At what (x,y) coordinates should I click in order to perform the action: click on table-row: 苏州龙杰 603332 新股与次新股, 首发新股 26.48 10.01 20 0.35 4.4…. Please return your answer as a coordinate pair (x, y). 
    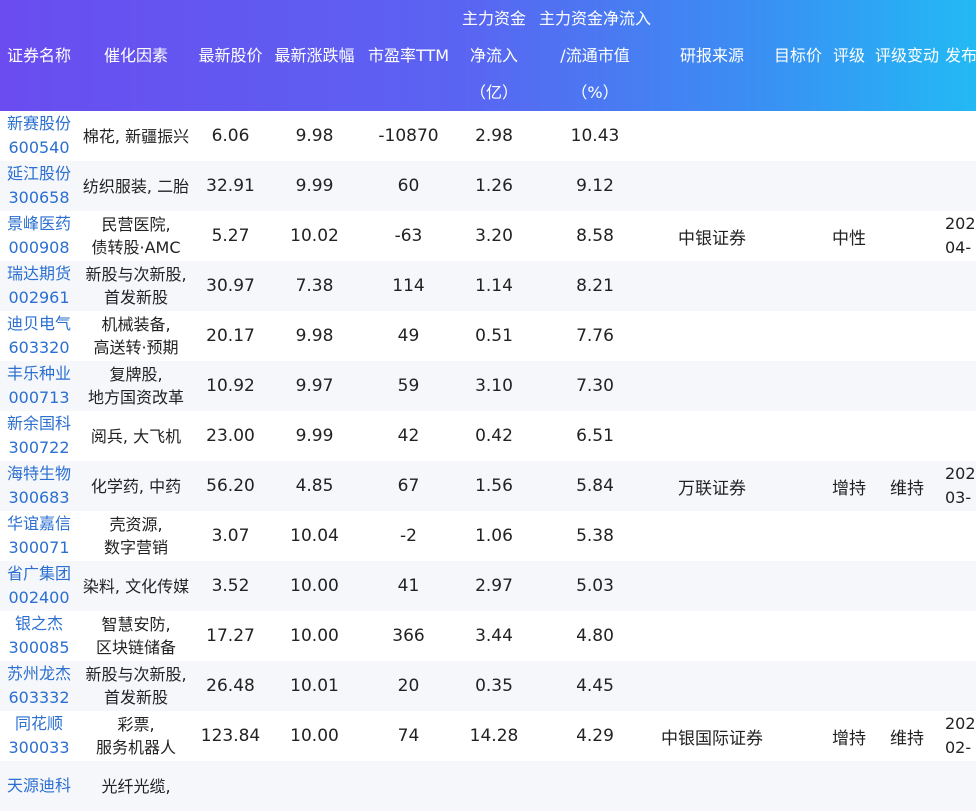
    Looking at the image, I should click on (488, 686).